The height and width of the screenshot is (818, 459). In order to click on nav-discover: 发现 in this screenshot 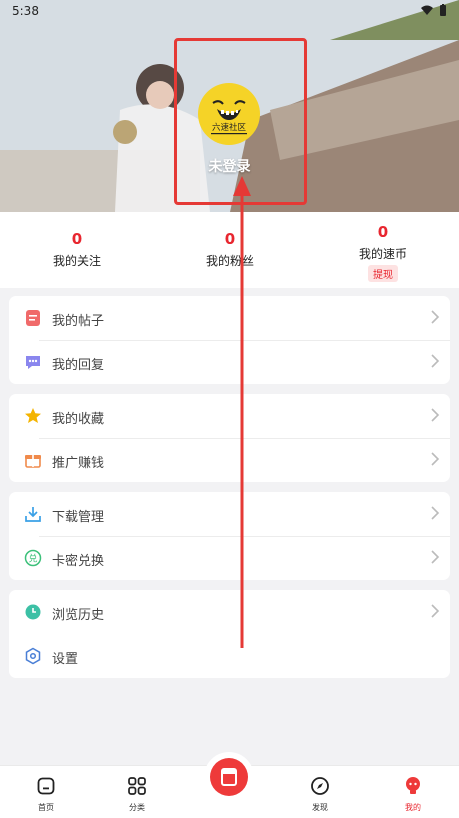, I will do `click(320, 794)`.